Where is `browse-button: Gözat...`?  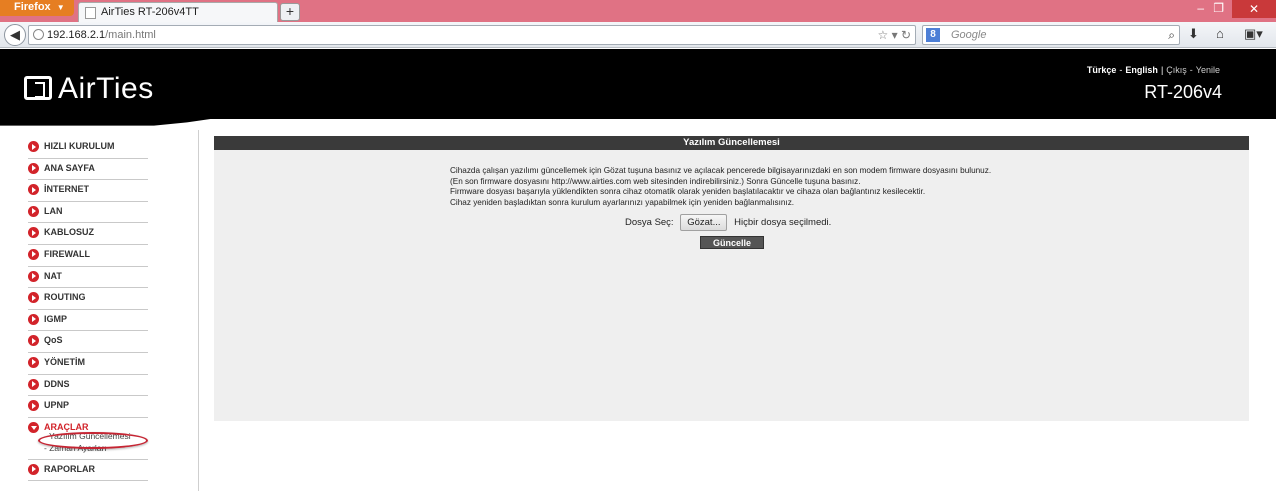 browse-button: Gözat... is located at coordinates (704, 222).